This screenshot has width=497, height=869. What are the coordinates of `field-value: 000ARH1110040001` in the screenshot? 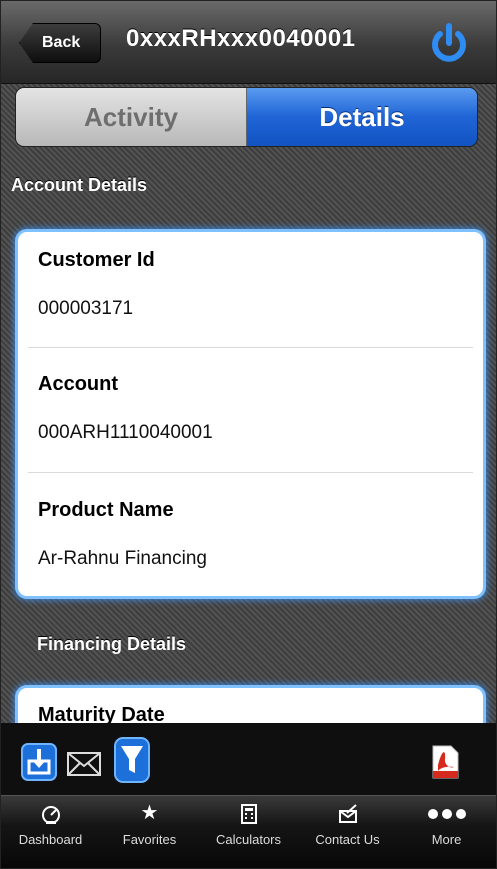 It's located at (125, 432).